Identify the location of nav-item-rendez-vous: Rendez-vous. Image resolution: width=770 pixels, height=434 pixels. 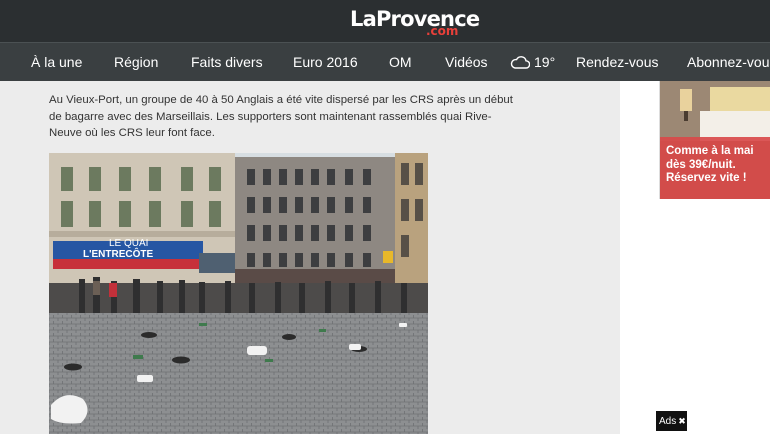
(617, 62).